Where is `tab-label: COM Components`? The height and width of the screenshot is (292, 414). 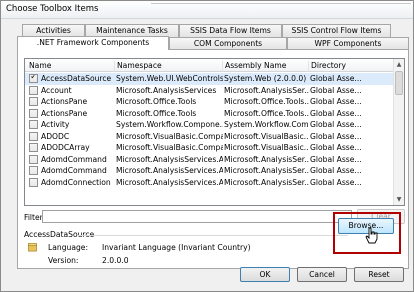
tab-label: COM Components is located at coordinates (228, 43).